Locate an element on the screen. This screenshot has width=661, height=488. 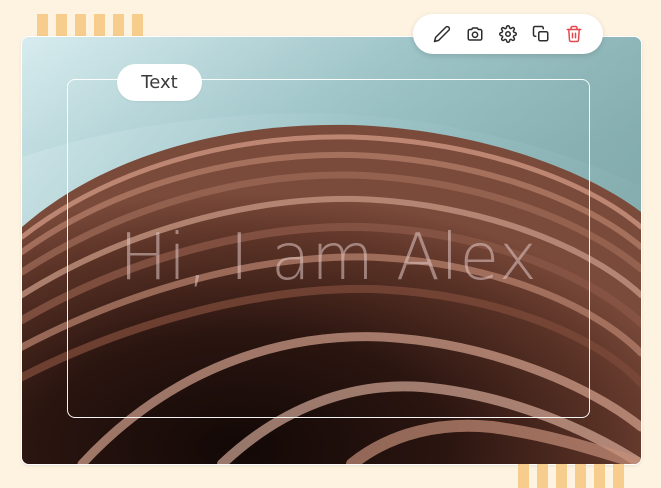
camera-icon is located at coordinates (475, 34).